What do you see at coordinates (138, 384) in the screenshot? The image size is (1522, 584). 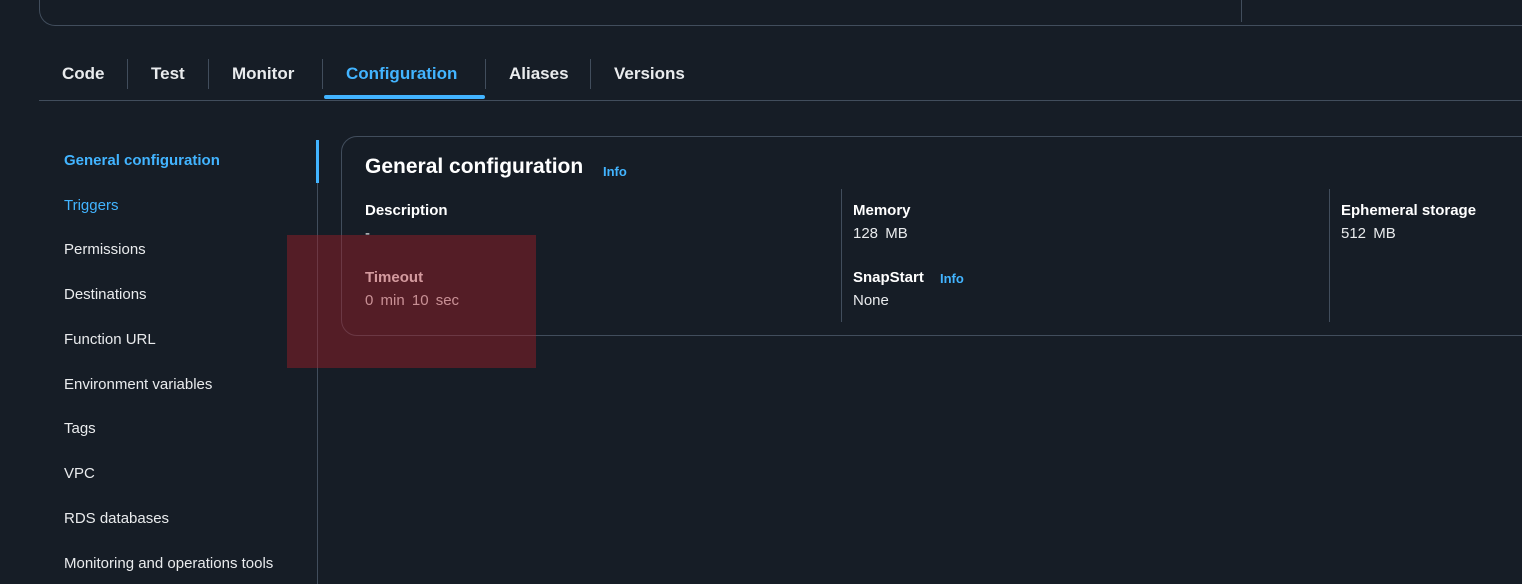 I see `nav-environment-variables: Environment variables` at bounding box center [138, 384].